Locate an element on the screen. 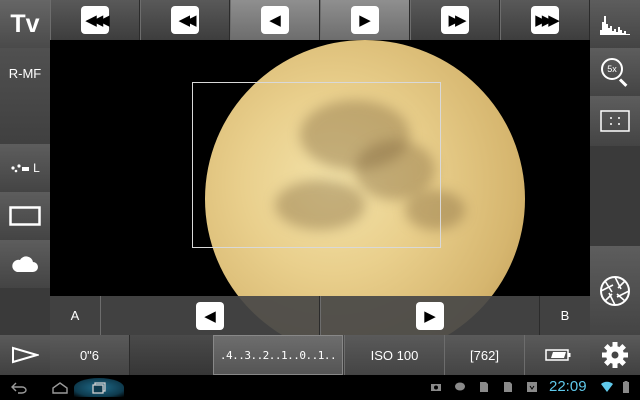 The height and width of the screenshot is (400, 640). focus-near-medium-button: ◀◀ is located at coordinates (185, 20).